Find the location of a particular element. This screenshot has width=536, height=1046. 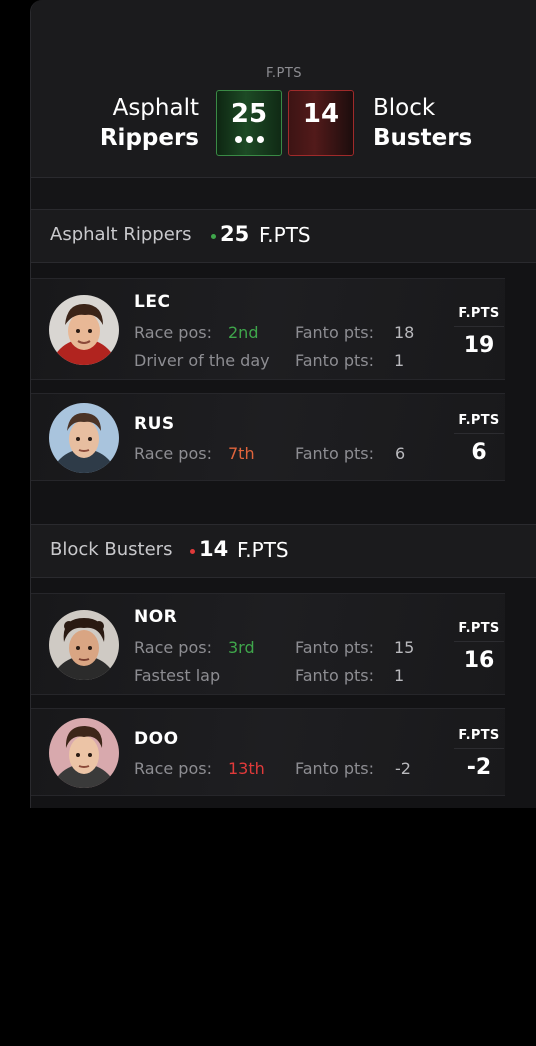

team-section-header: Asphalt Rippers 25 F.PTS is located at coordinates (283, 236).